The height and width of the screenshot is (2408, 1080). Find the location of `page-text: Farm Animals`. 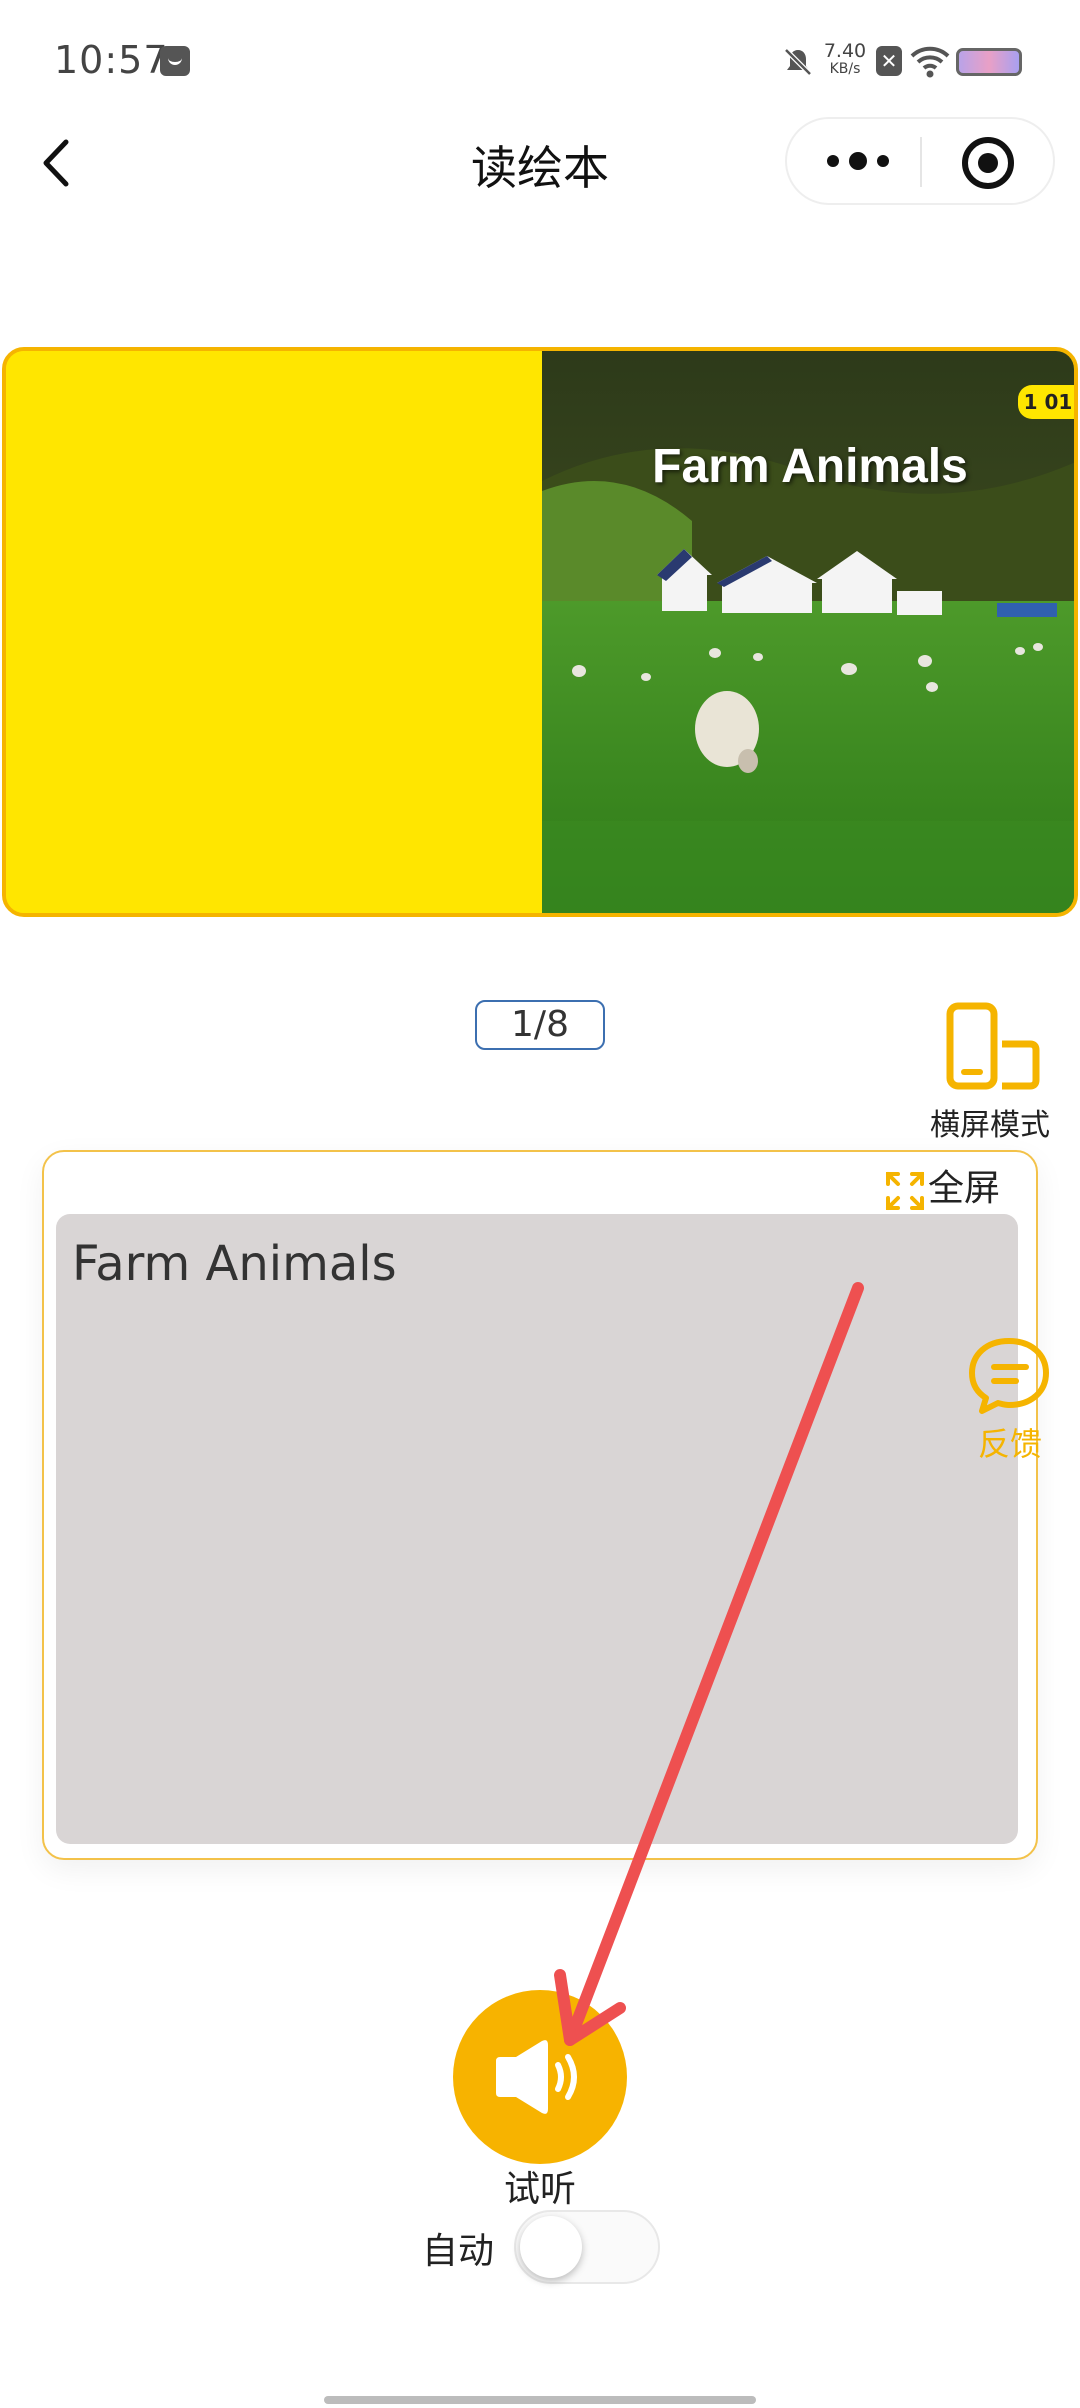

page-text: Farm Animals is located at coordinates (234, 1264).